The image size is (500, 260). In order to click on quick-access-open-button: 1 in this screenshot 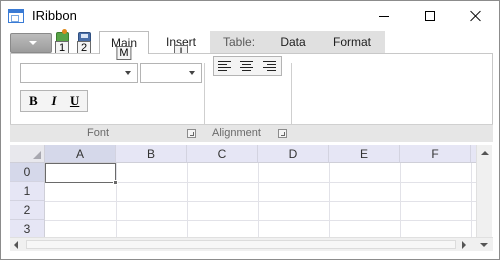, I will do `click(63, 42)`.